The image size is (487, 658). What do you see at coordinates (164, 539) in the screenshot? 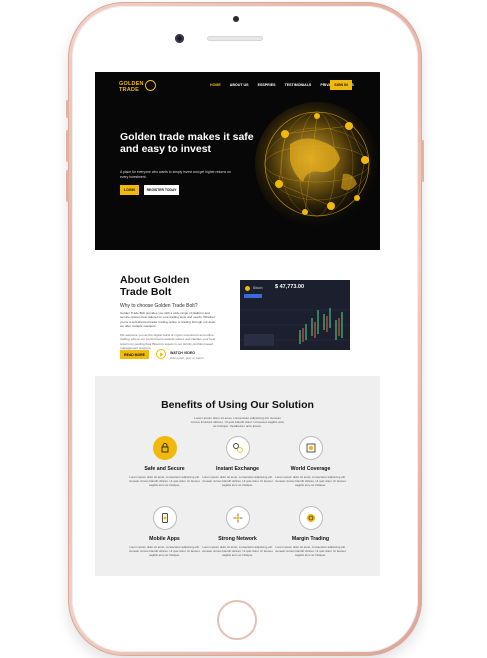
I see `benefit-title: Mobile Apps` at bounding box center [164, 539].